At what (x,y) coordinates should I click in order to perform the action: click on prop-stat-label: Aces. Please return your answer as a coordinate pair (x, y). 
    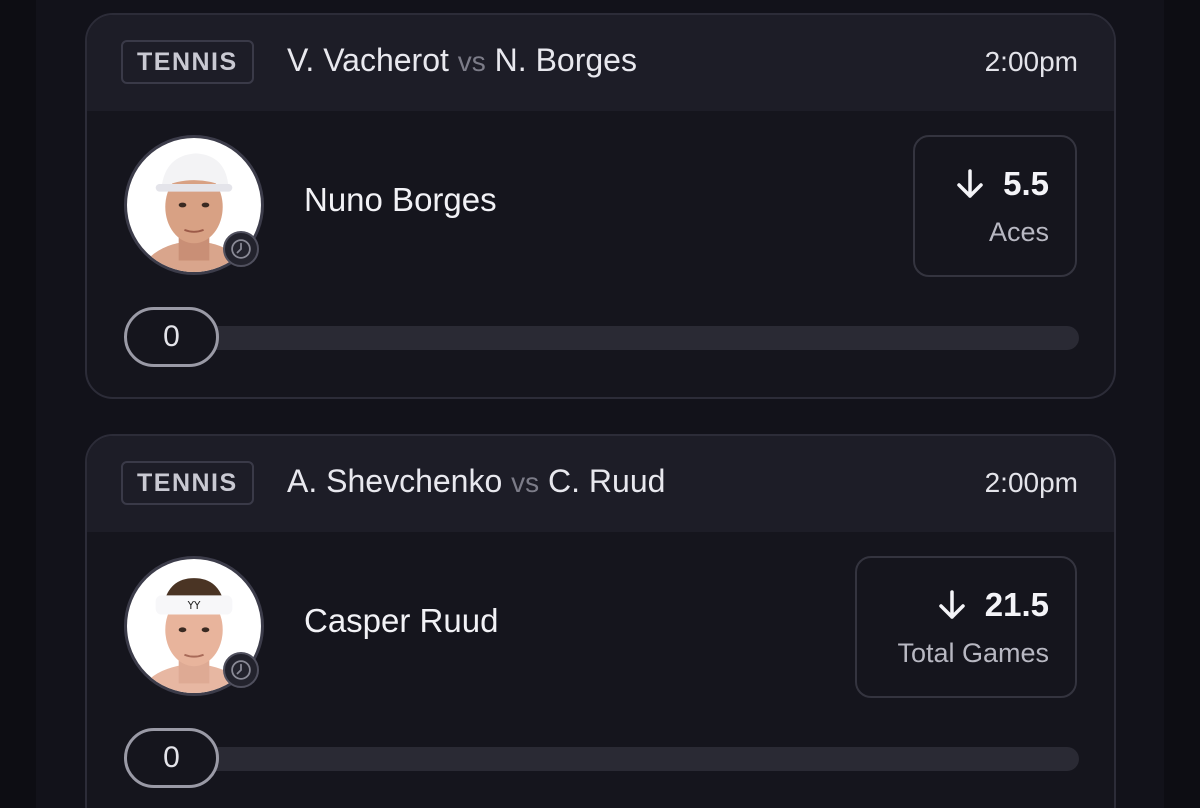
    Looking at the image, I should click on (1018, 232).